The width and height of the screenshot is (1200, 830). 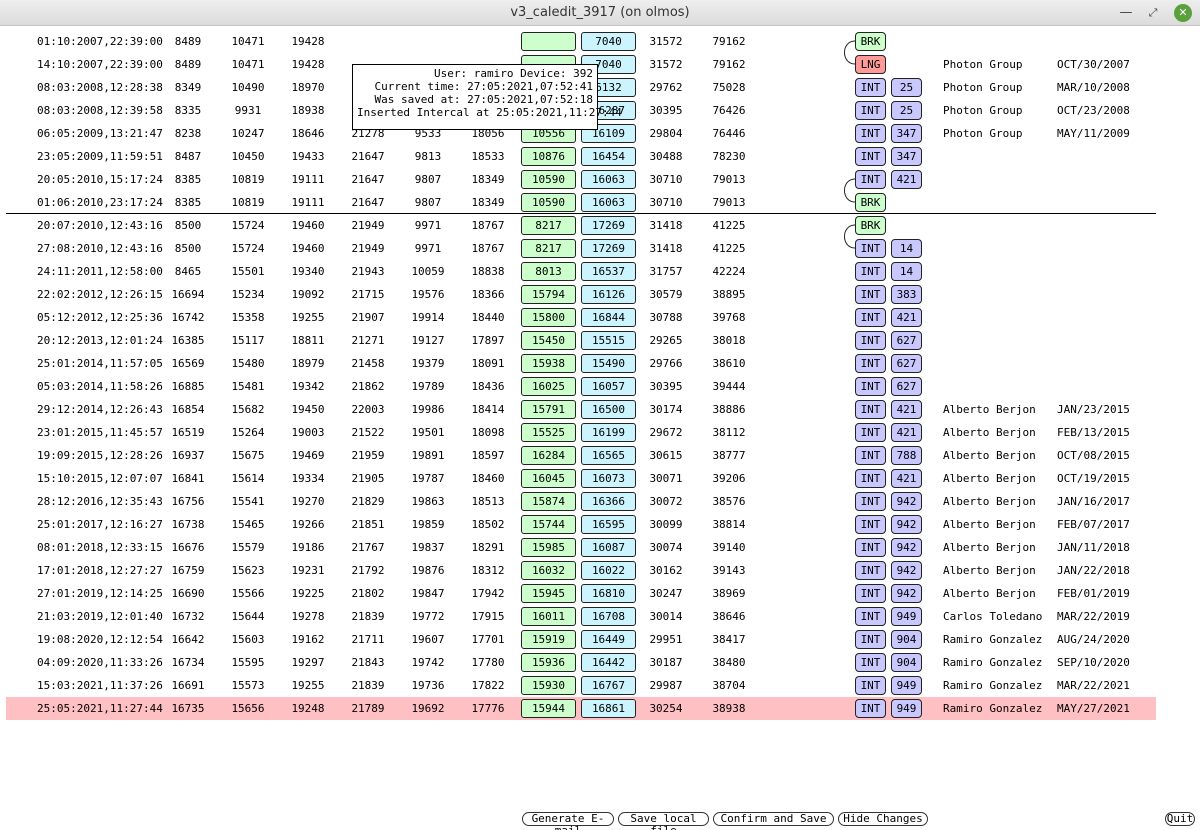 I want to click on row-editable-value-8: 16595, so click(x=608, y=524).